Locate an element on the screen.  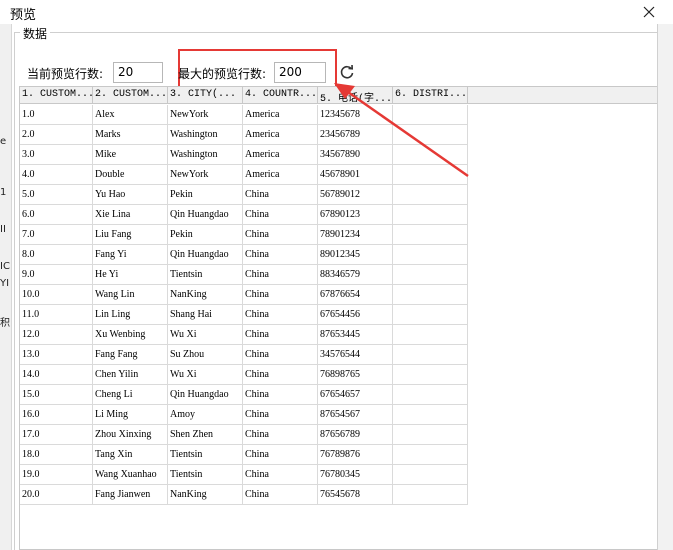
table-cell: 87653445 is located at coordinates (355, 335).